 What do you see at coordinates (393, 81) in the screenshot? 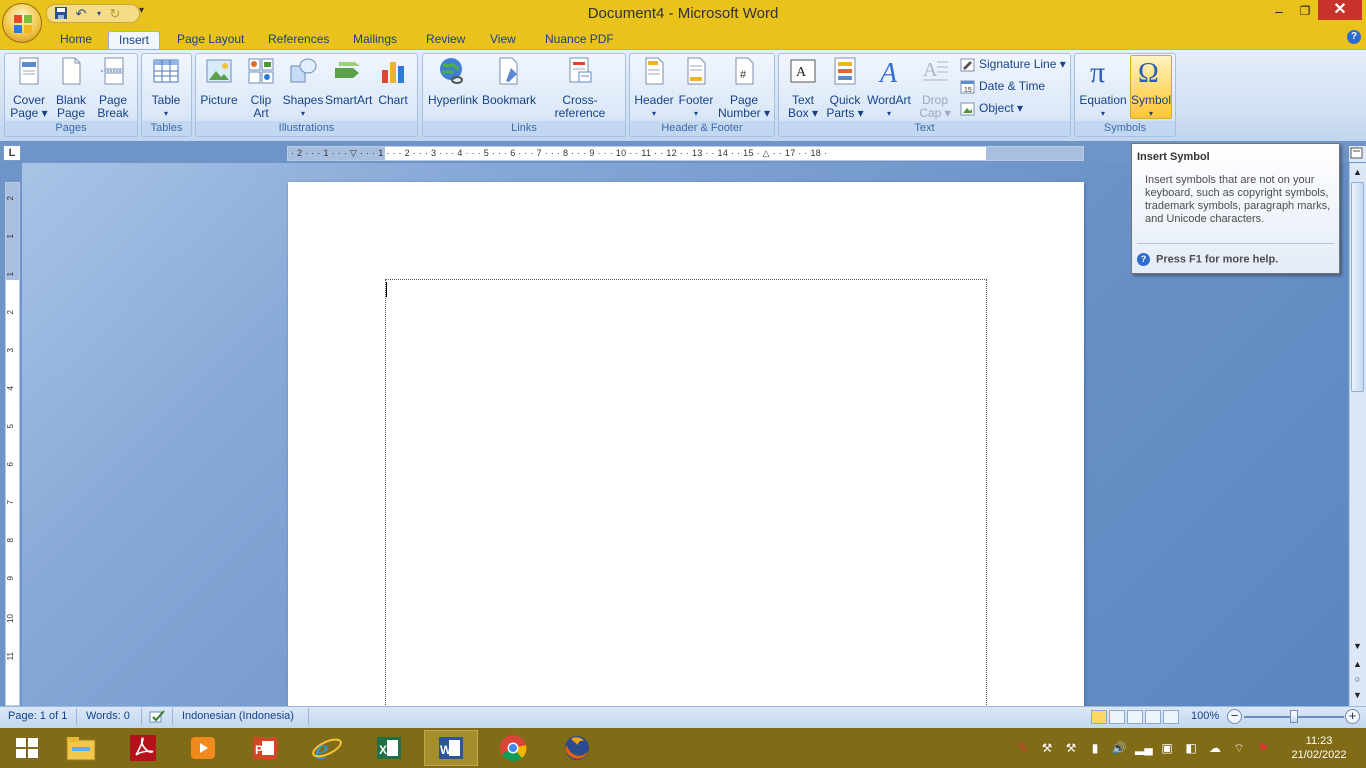
I see `chart-button: Chart` at bounding box center [393, 81].